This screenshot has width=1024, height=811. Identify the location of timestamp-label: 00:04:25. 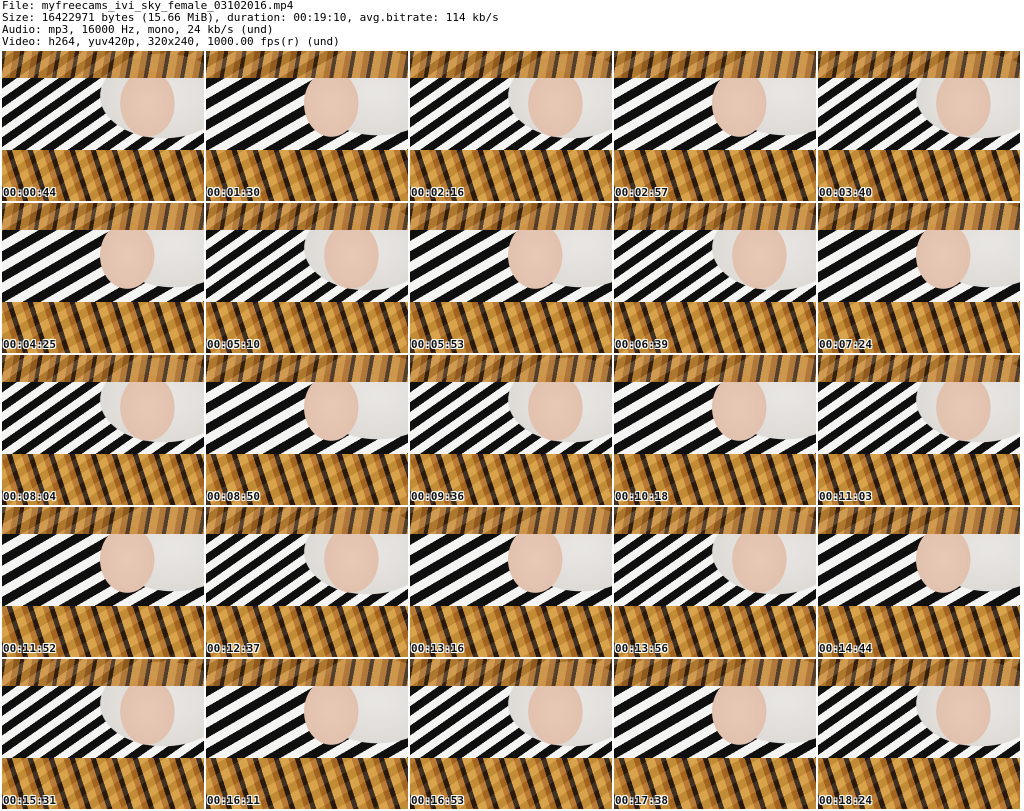
(29, 344).